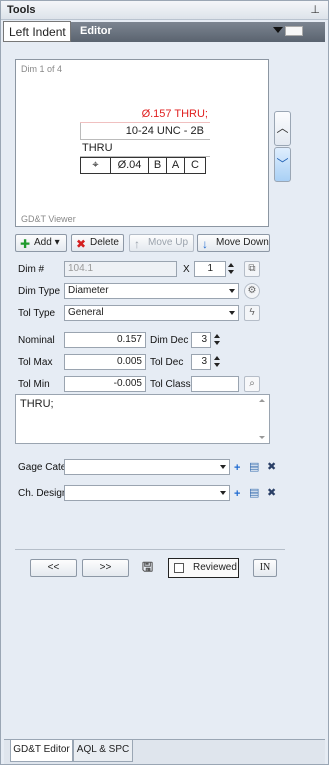 The image size is (329, 765). What do you see at coordinates (164, 751) in the screenshot?
I see `bottom-tab-strip: GD&T Editor AQL & SPC` at bounding box center [164, 751].